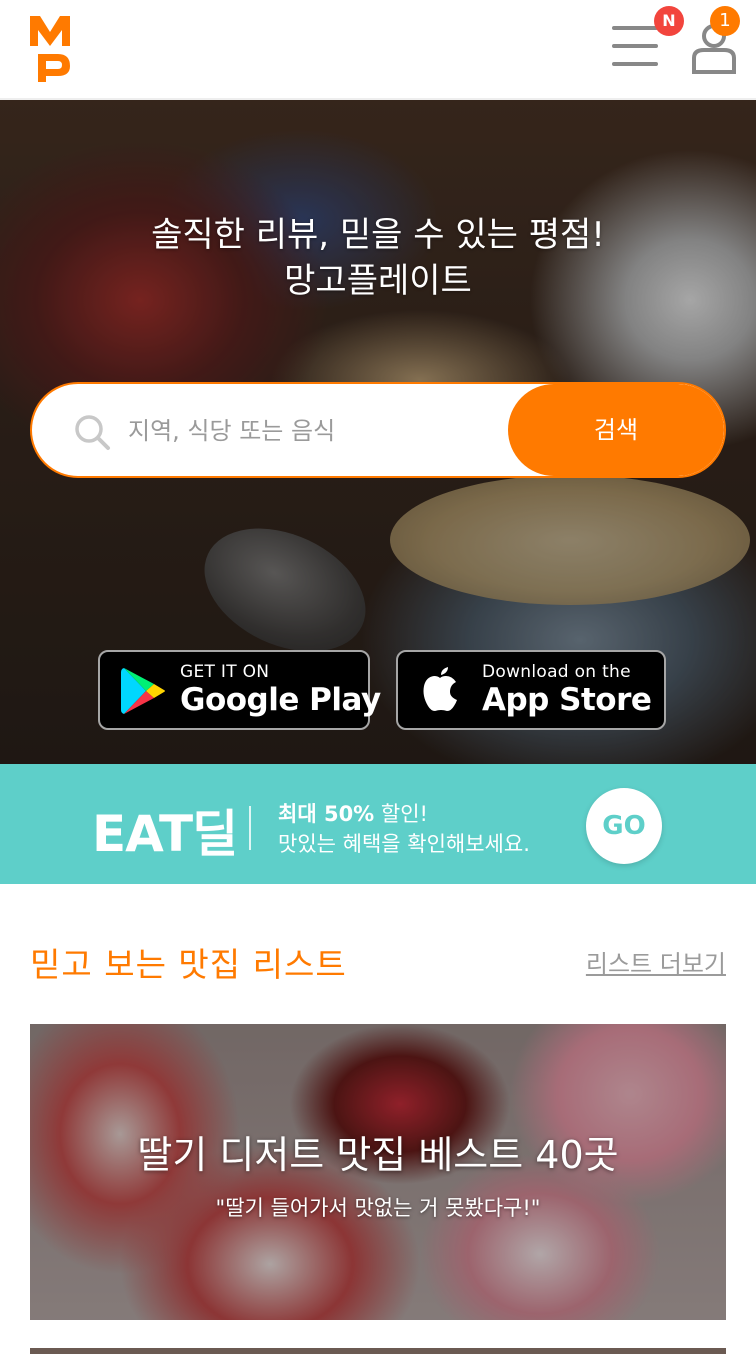 The image size is (756, 1354). I want to click on search-bar: 검색, so click(378, 430).